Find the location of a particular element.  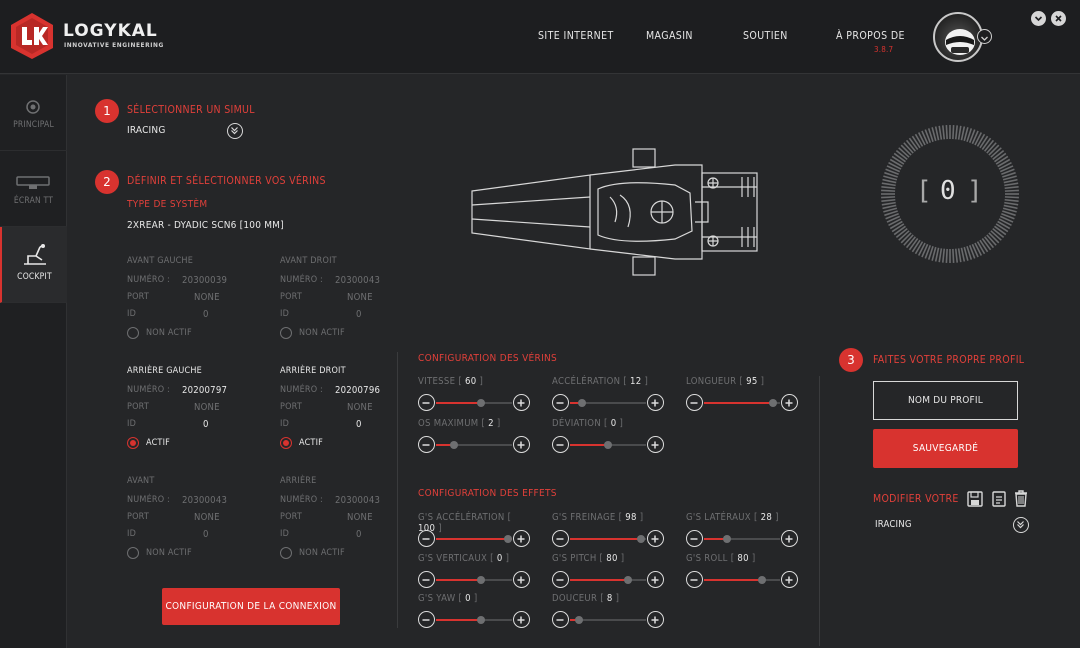

modify-profile-label: MODIFIER VOTRE is located at coordinates (916, 499).